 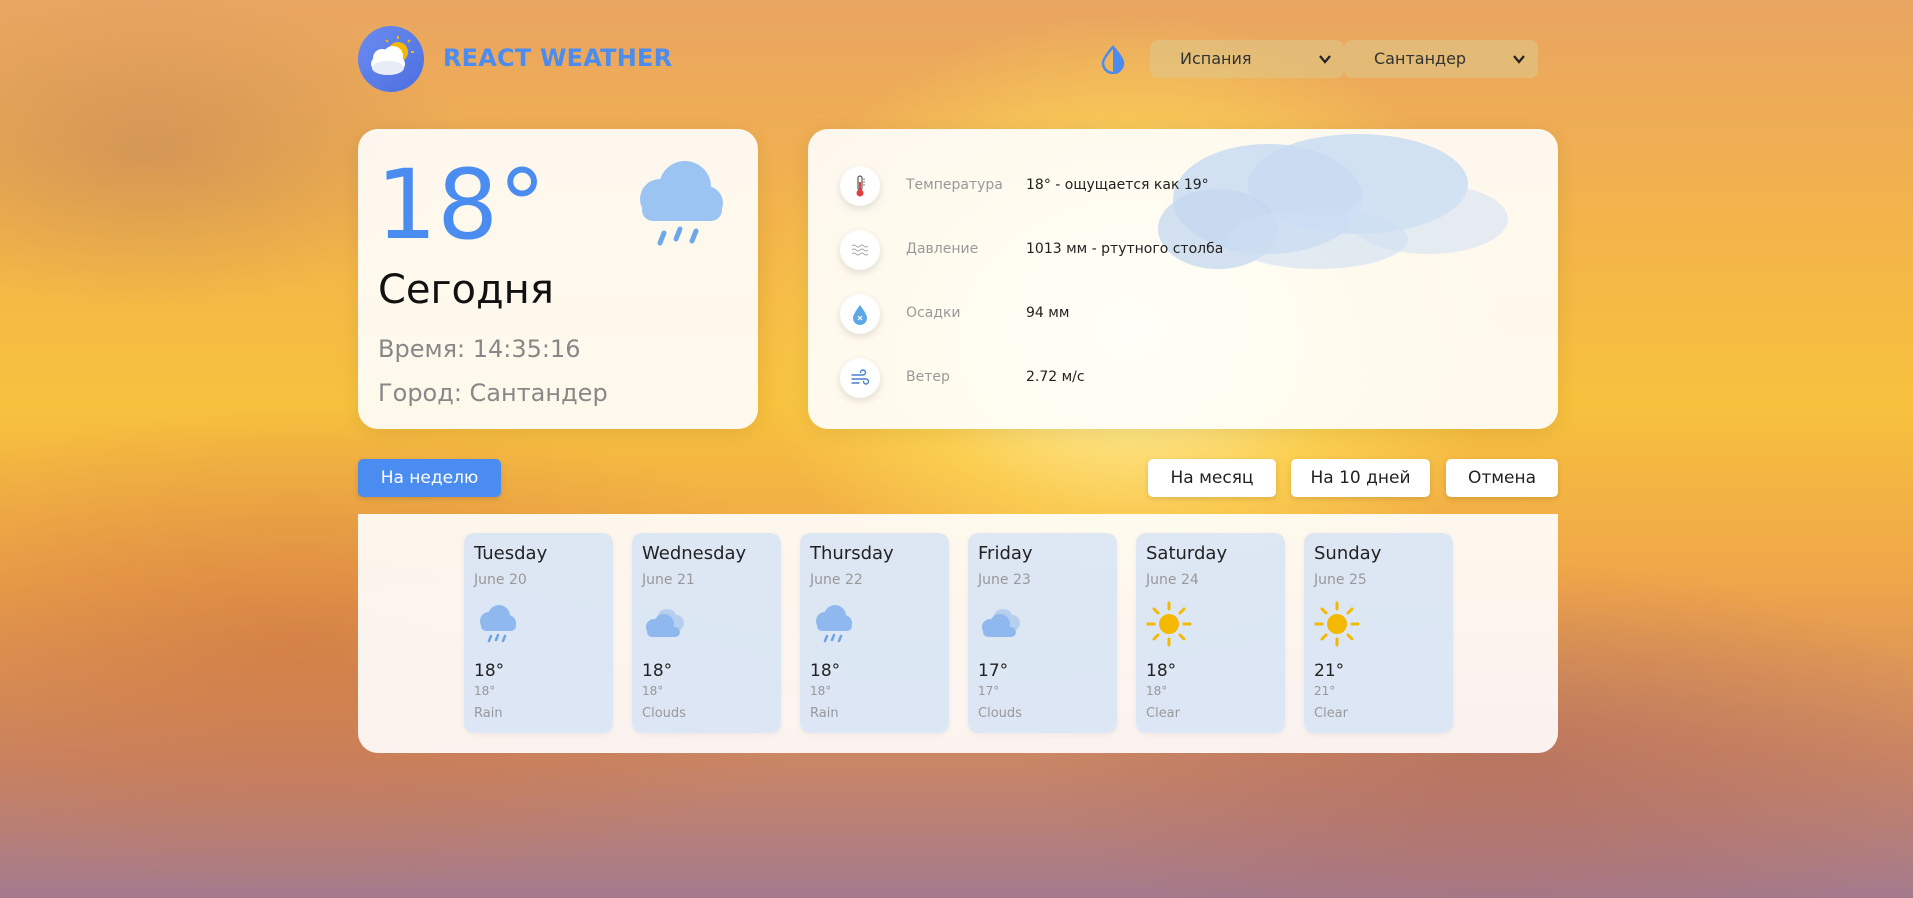 I want to click on day-date: June 20, so click(x=500, y=580).